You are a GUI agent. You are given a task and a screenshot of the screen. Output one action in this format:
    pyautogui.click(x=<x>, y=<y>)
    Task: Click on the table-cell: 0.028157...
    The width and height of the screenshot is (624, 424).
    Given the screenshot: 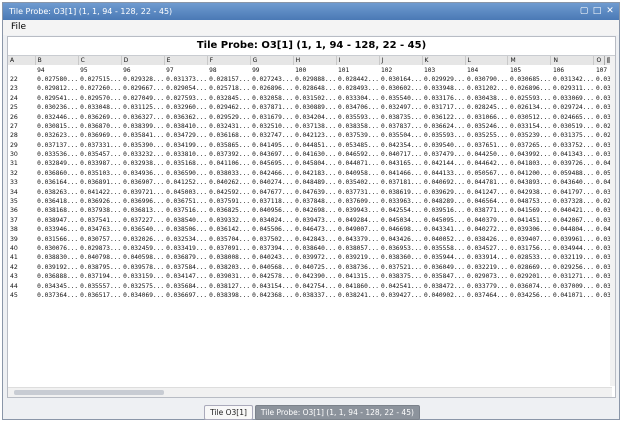 What is the action you would take?
    pyautogui.click(x=228, y=79)
    